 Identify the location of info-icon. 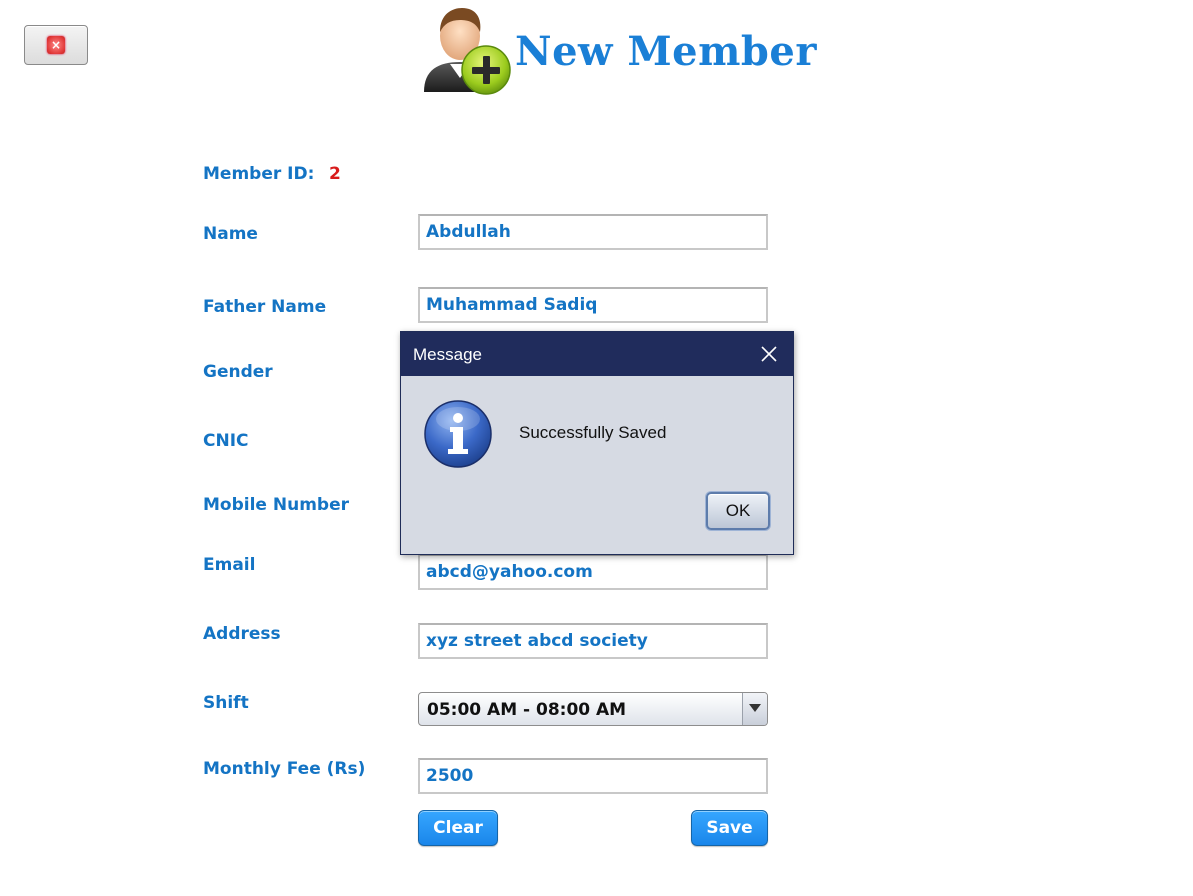
(458, 434).